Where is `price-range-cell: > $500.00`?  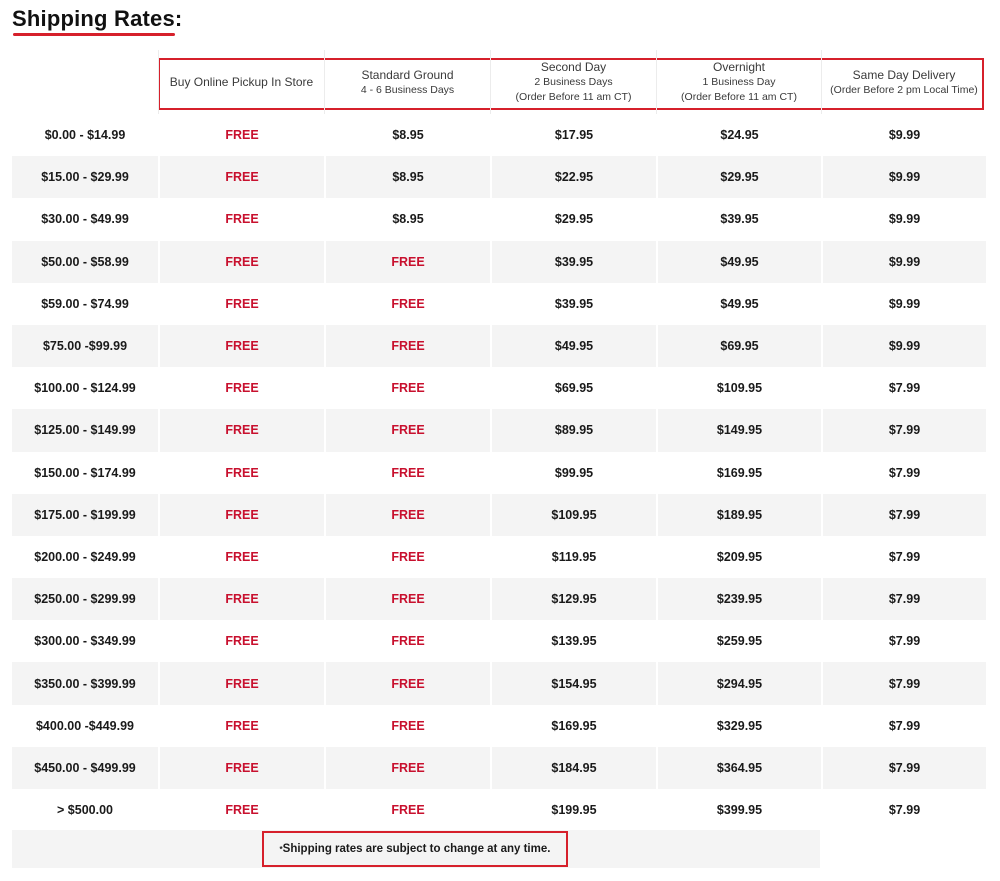 price-range-cell: > $500.00 is located at coordinates (85, 810).